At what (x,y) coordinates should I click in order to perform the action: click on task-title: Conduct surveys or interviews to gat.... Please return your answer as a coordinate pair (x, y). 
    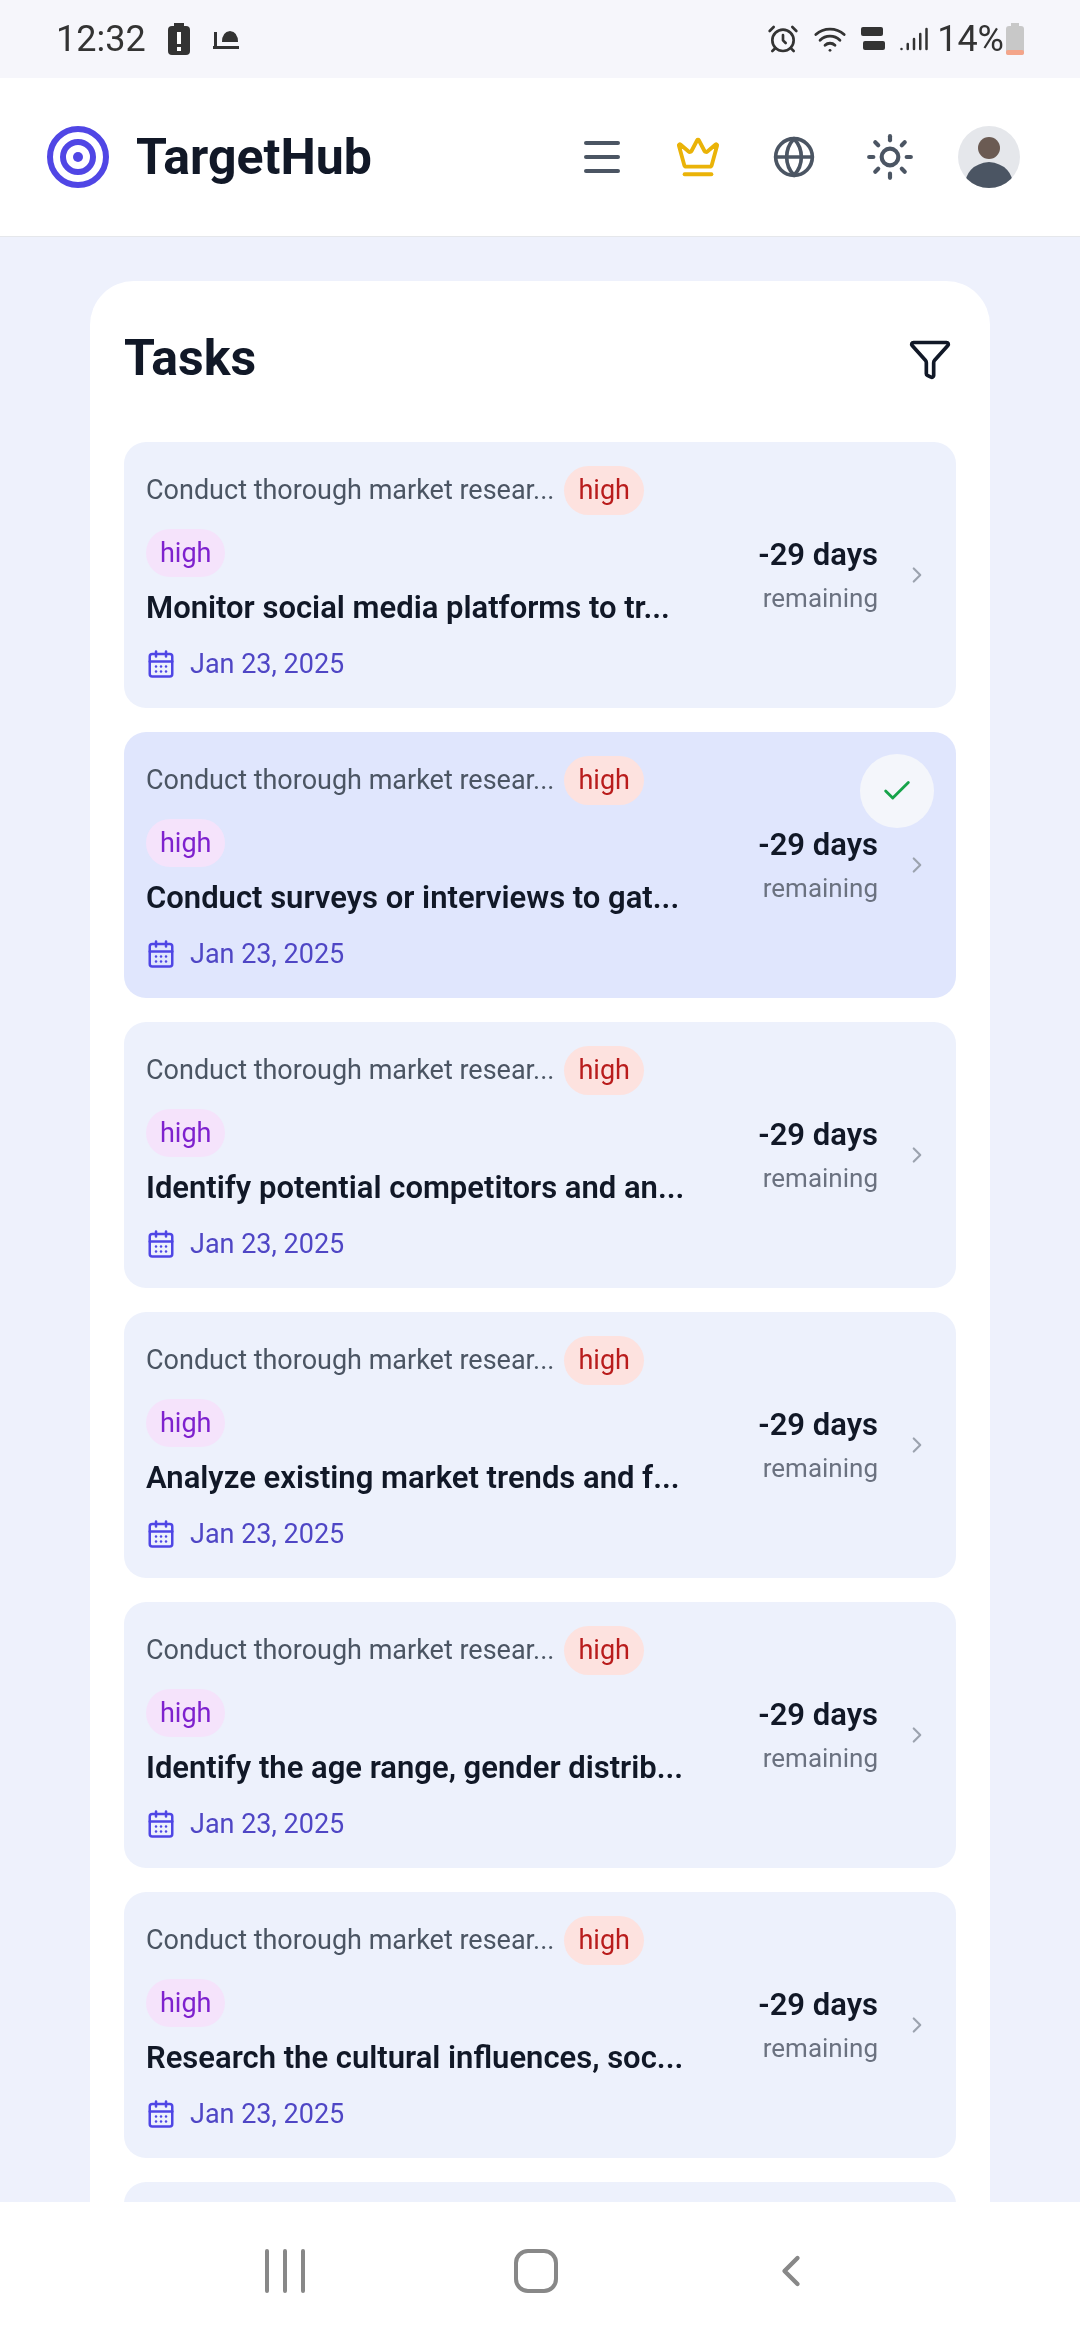
    Looking at the image, I should click on (413, 898).